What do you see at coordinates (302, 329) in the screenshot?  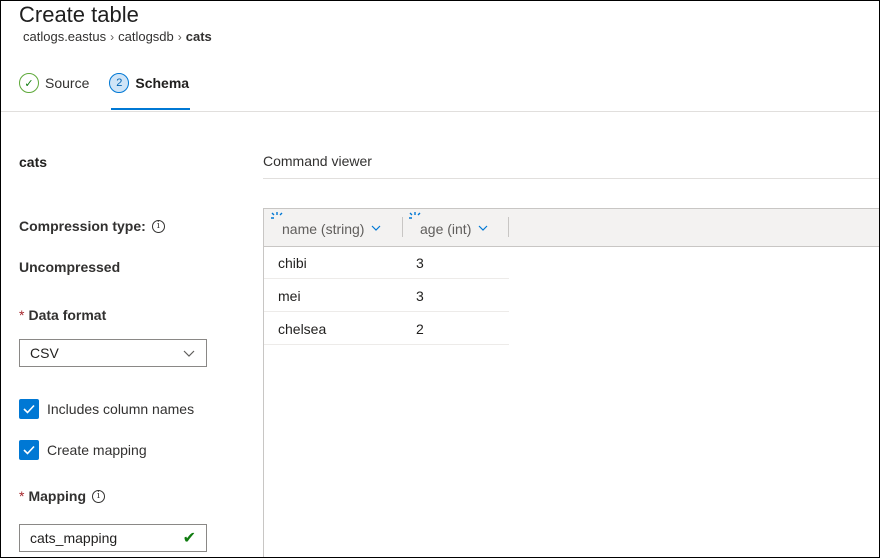 I see `cell-name: chelsea` at bounding box center [302, 329].